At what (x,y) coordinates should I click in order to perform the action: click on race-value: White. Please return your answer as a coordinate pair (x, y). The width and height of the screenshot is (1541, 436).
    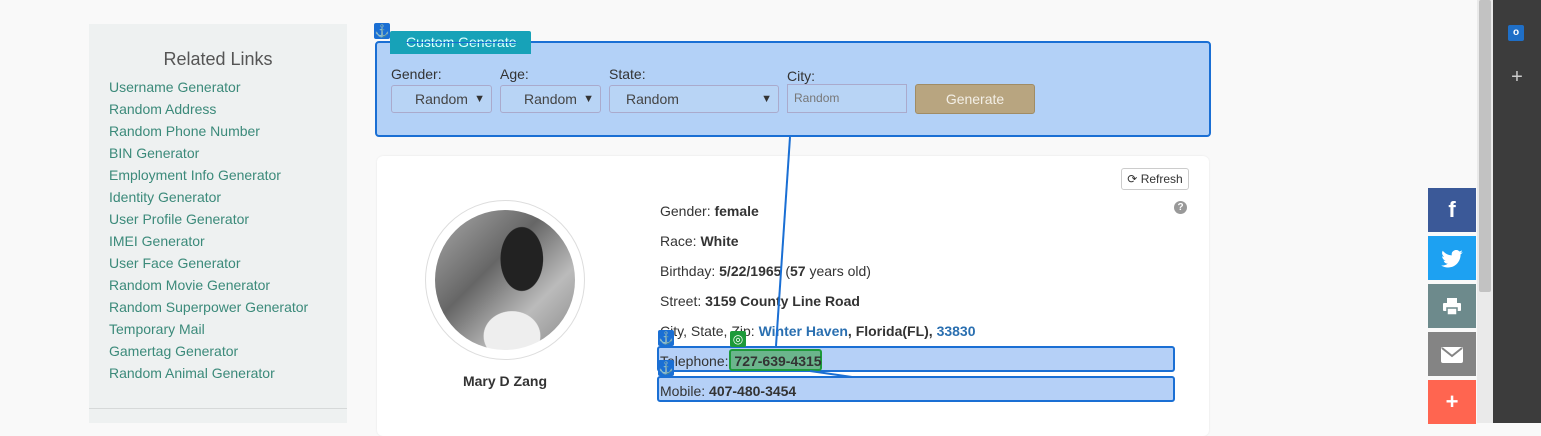
    Looking at the image, I should click on (719, 241).